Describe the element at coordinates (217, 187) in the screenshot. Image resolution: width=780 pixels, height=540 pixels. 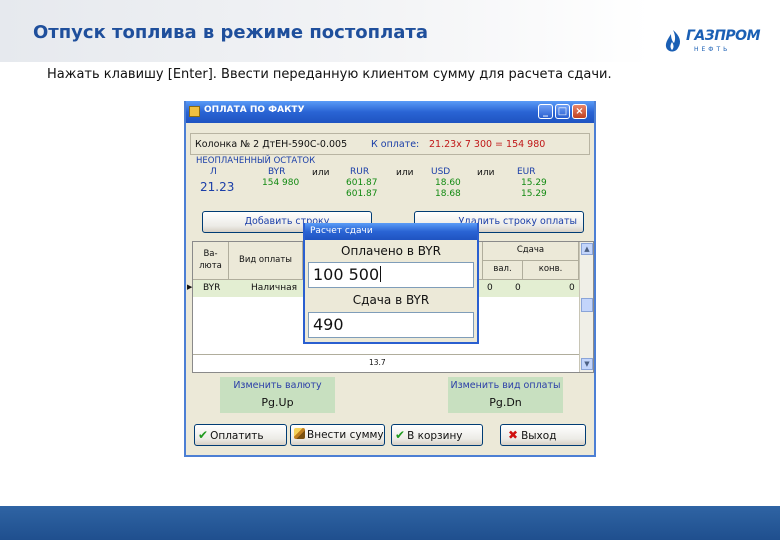
I see `liters-value: 21.23` at that location.